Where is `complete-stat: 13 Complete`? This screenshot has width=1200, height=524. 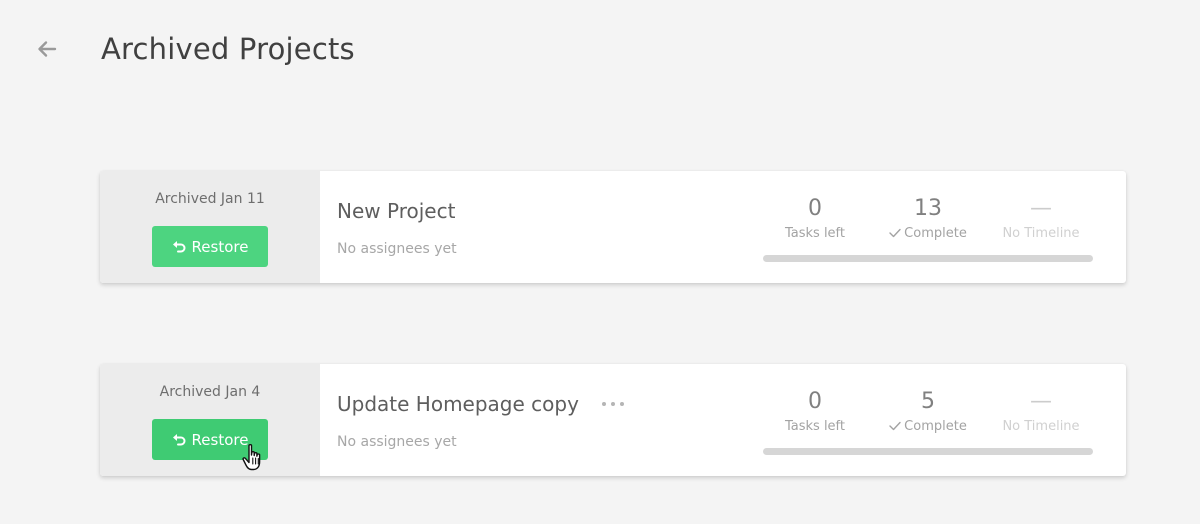
complete-stat: 13 Complete is located at coordinates (928, 217).